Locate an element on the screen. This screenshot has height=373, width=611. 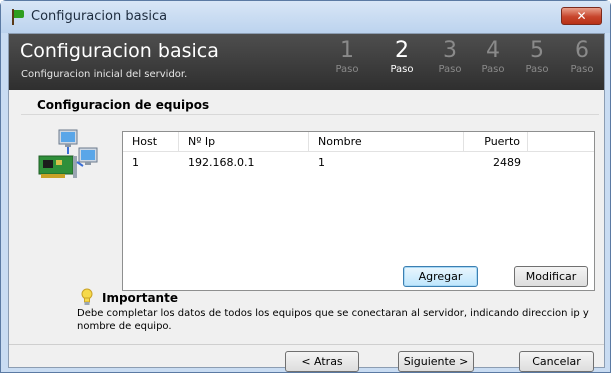
step-number: 4 is located at coordinates (493, 50).